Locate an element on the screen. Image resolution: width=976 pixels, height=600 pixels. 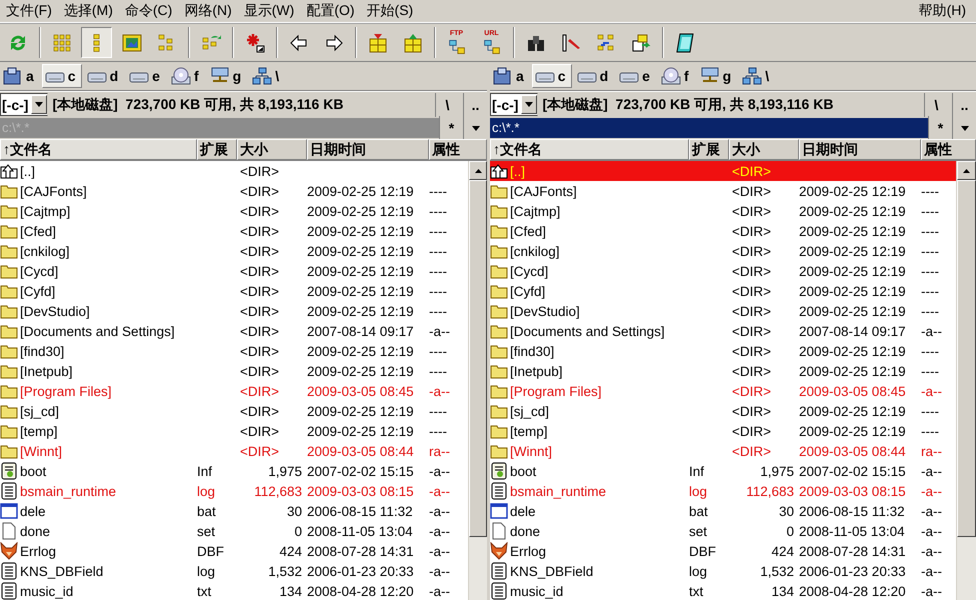
menu-item: 配置(O) is located at coordinates (332, 11).